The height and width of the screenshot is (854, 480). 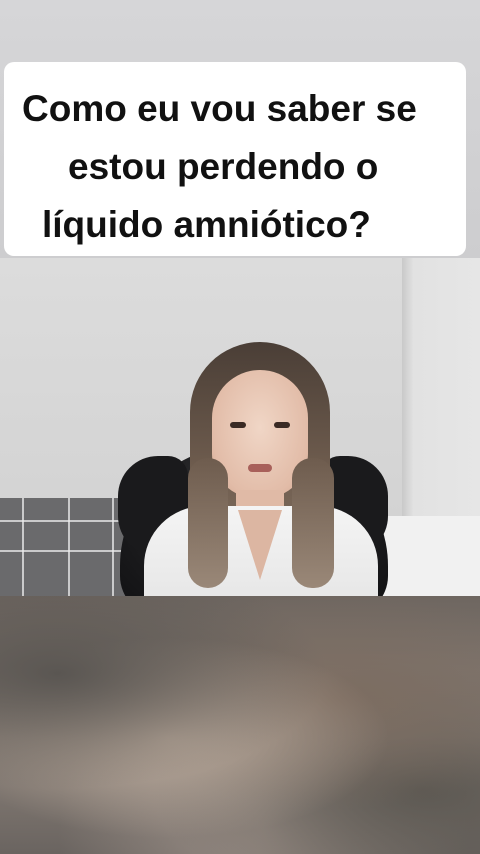 What do you see at coordinates (219, 108) in the screenshot?
I see `caption-line-1: Como eu vou saber se` at bounding box center [219, 108].